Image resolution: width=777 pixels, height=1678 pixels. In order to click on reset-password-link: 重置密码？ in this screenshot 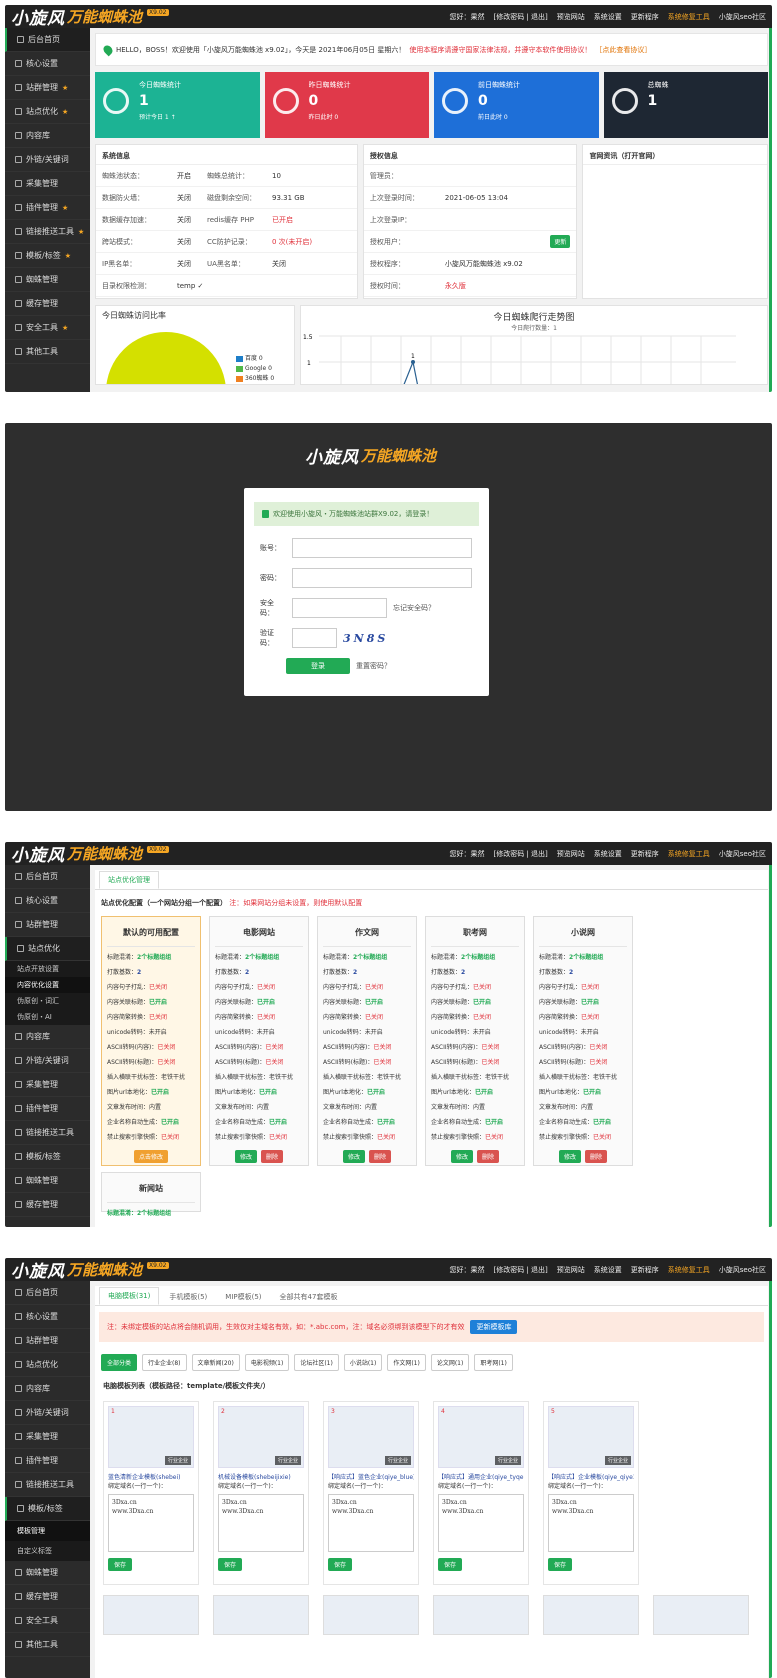, I will do `click(373, 666)`.